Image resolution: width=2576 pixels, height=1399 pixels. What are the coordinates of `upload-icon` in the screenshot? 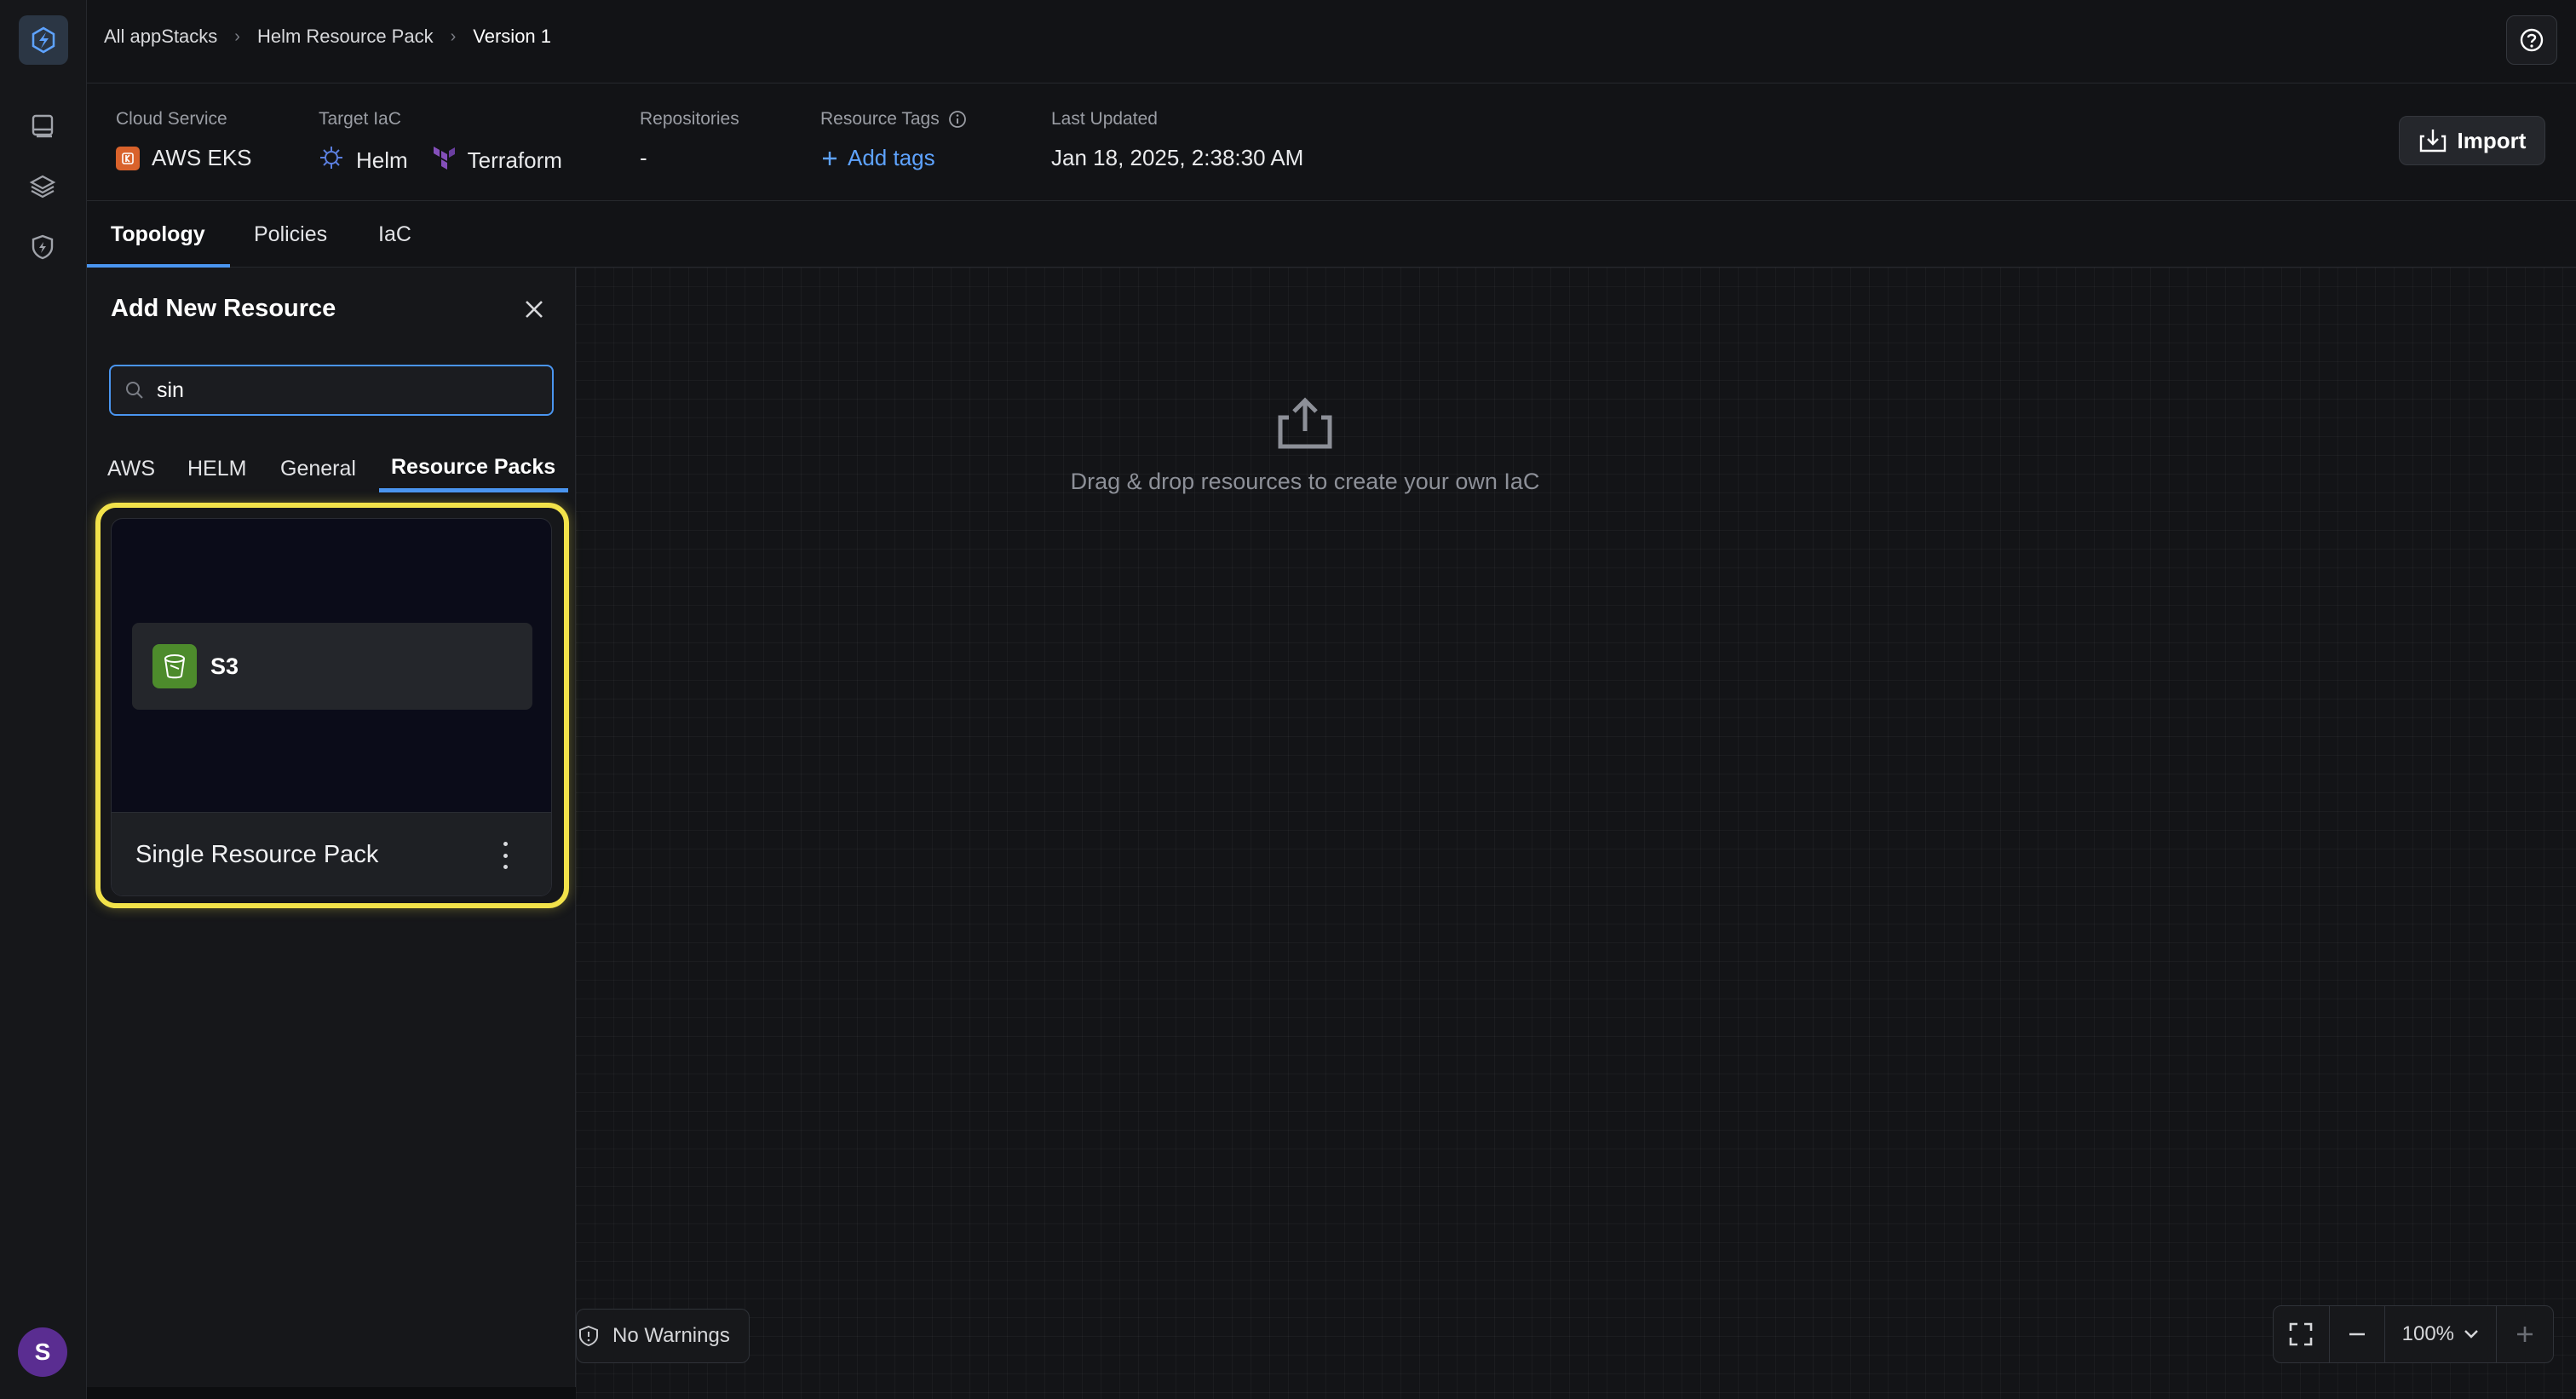 It's located at (1305, 423).